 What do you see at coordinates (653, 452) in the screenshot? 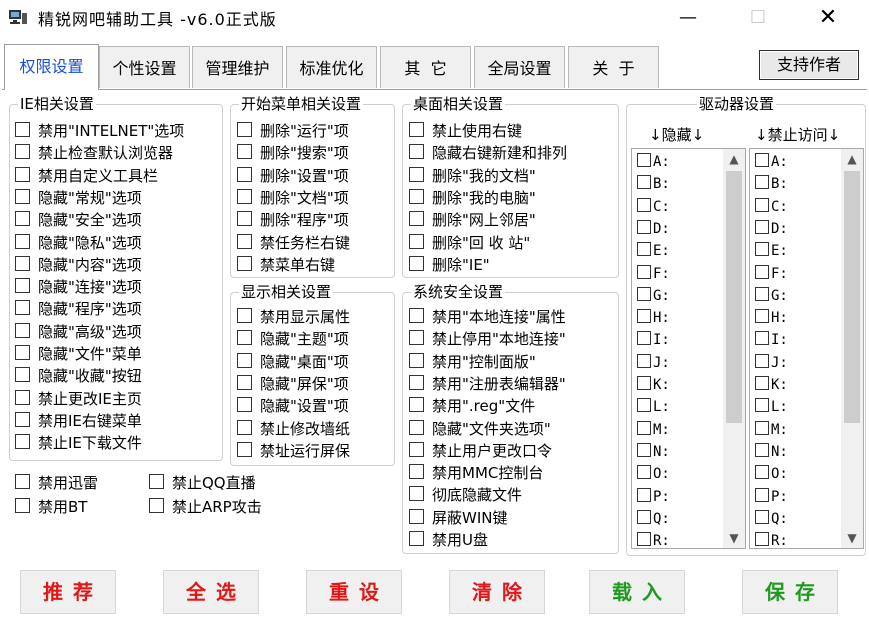
I see `drive-option: N:` at bounding box center [653, 452].